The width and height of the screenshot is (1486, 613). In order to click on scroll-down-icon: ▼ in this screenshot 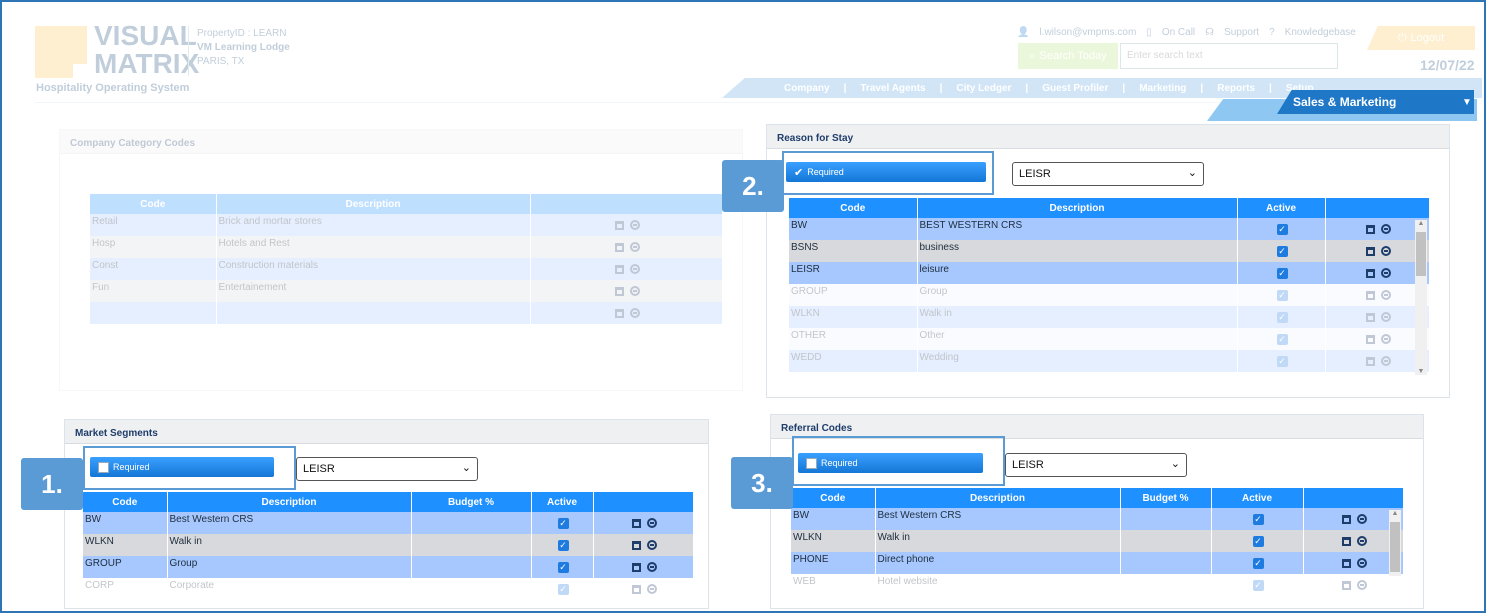, I will do `click(1421, 371)`.